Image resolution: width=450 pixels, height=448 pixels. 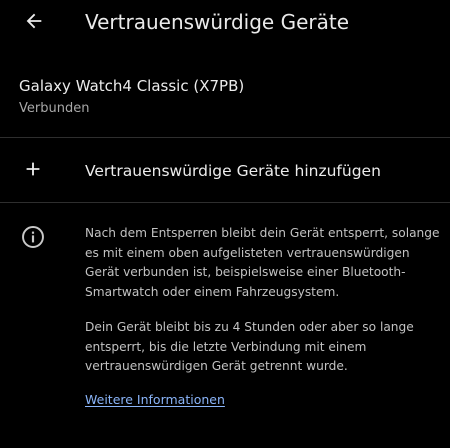 What do you see at coordinates (217, 22) in the screenshot?
I see `page-title: Vertrauenswürdige Geräte` at bounding box center [217, 22].